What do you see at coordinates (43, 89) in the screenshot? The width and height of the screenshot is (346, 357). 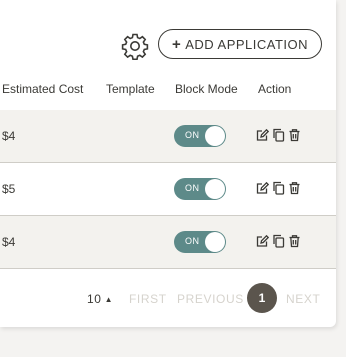 I see `column-header-estimated-cost: Estimated Cost` at bounding box center [43, 89].